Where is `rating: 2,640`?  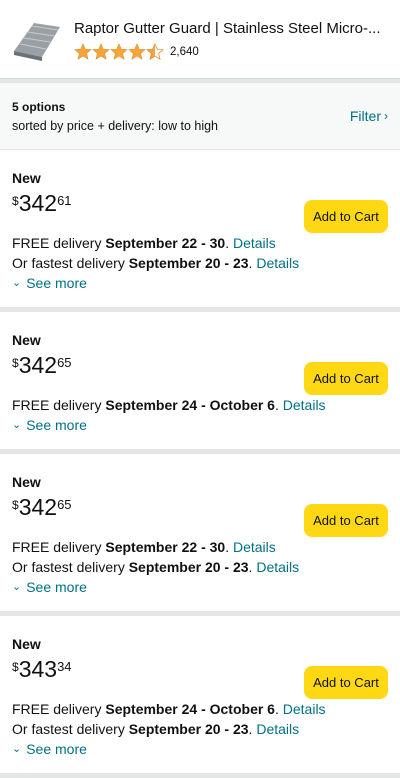 rating: 2,640 is located at coordinates (231, 51).